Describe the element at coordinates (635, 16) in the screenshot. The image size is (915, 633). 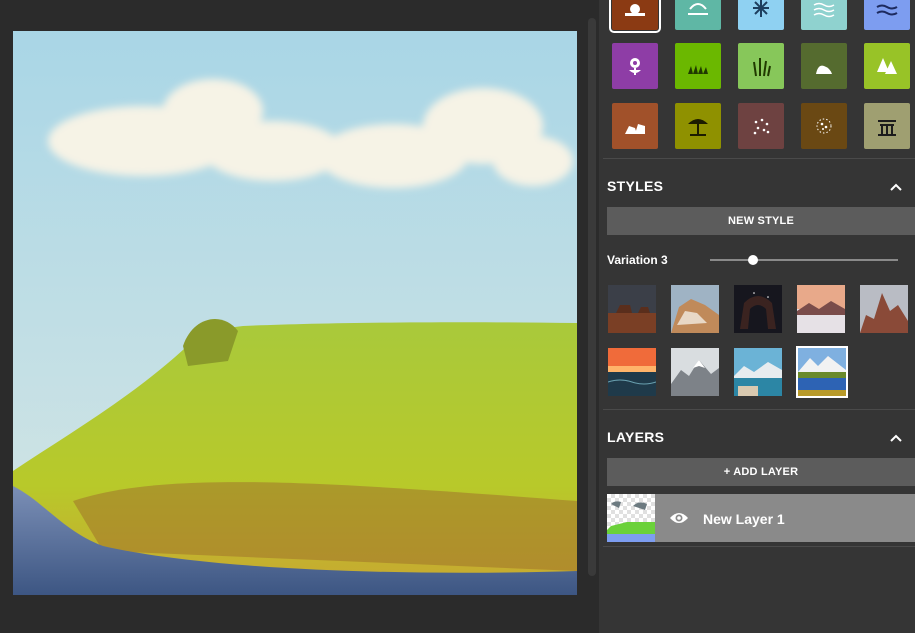
I see `sunset-icon` at that location.